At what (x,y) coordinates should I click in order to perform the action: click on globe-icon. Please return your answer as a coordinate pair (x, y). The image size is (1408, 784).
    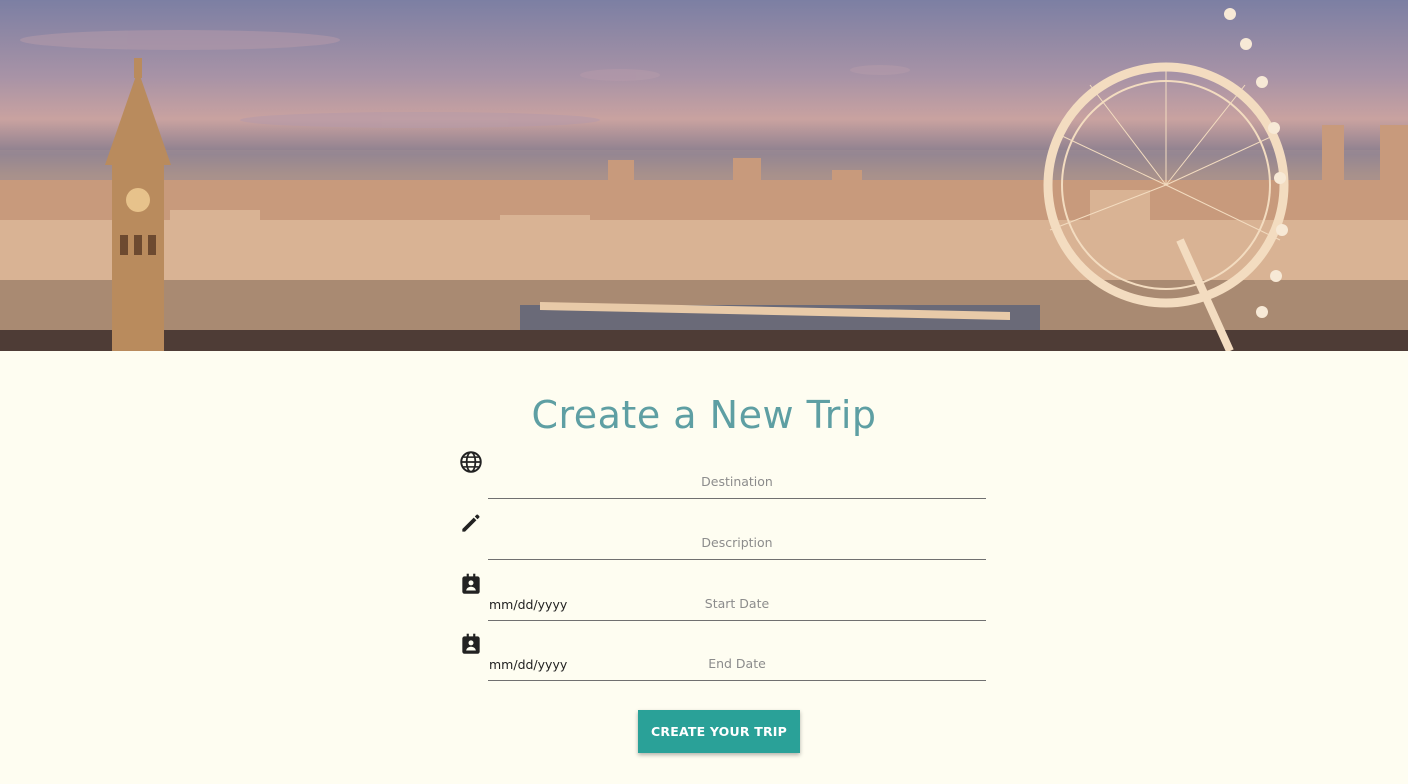
    Looking at the image, I should click on (471, 462).